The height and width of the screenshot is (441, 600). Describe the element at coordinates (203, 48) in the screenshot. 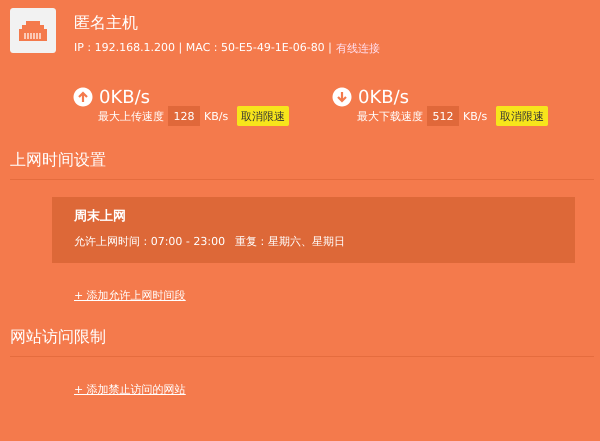

I see `host-address: IP : 192.168.1.200 | MAC : 50-E5-49-1E-06-80 |` at that location.